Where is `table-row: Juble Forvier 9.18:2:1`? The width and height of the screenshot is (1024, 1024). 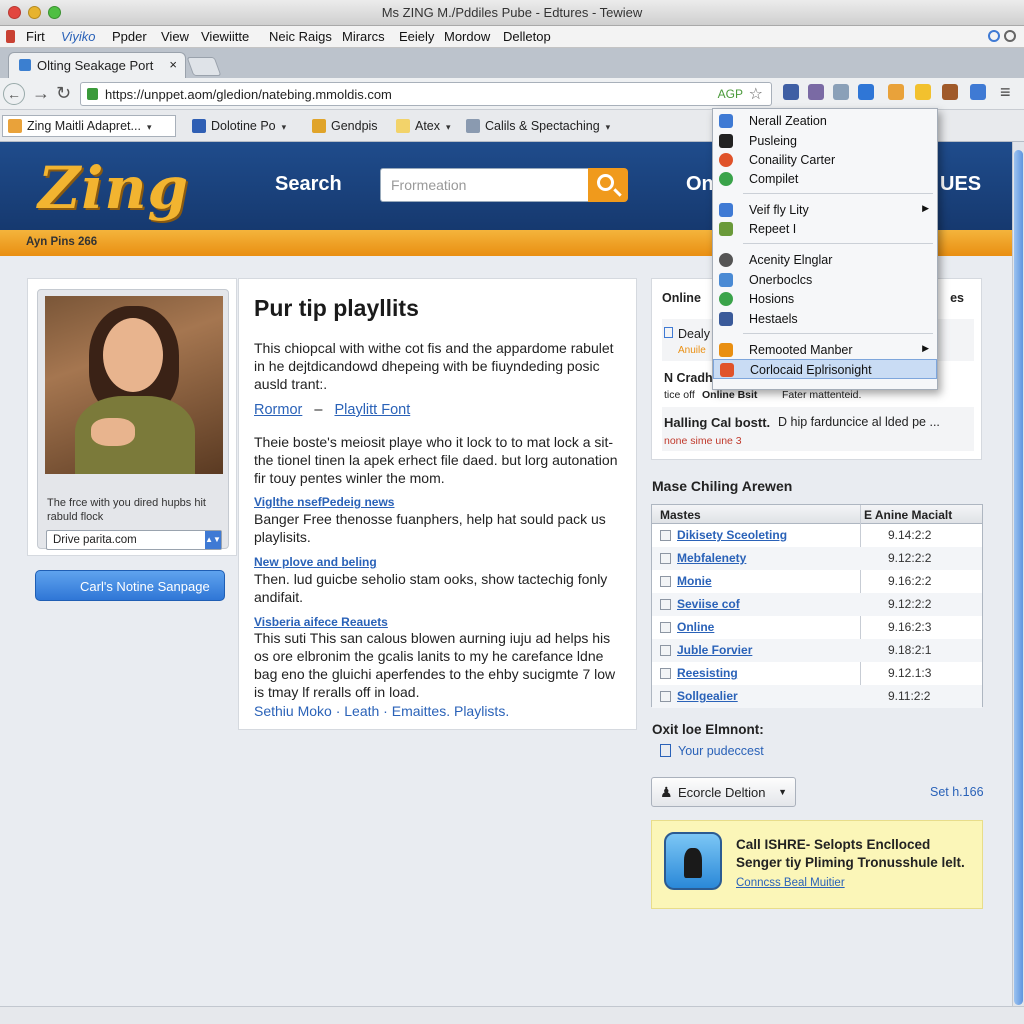 table-row: Juble Forvier 9.18:2:1 is located at coordinates (817, 650).